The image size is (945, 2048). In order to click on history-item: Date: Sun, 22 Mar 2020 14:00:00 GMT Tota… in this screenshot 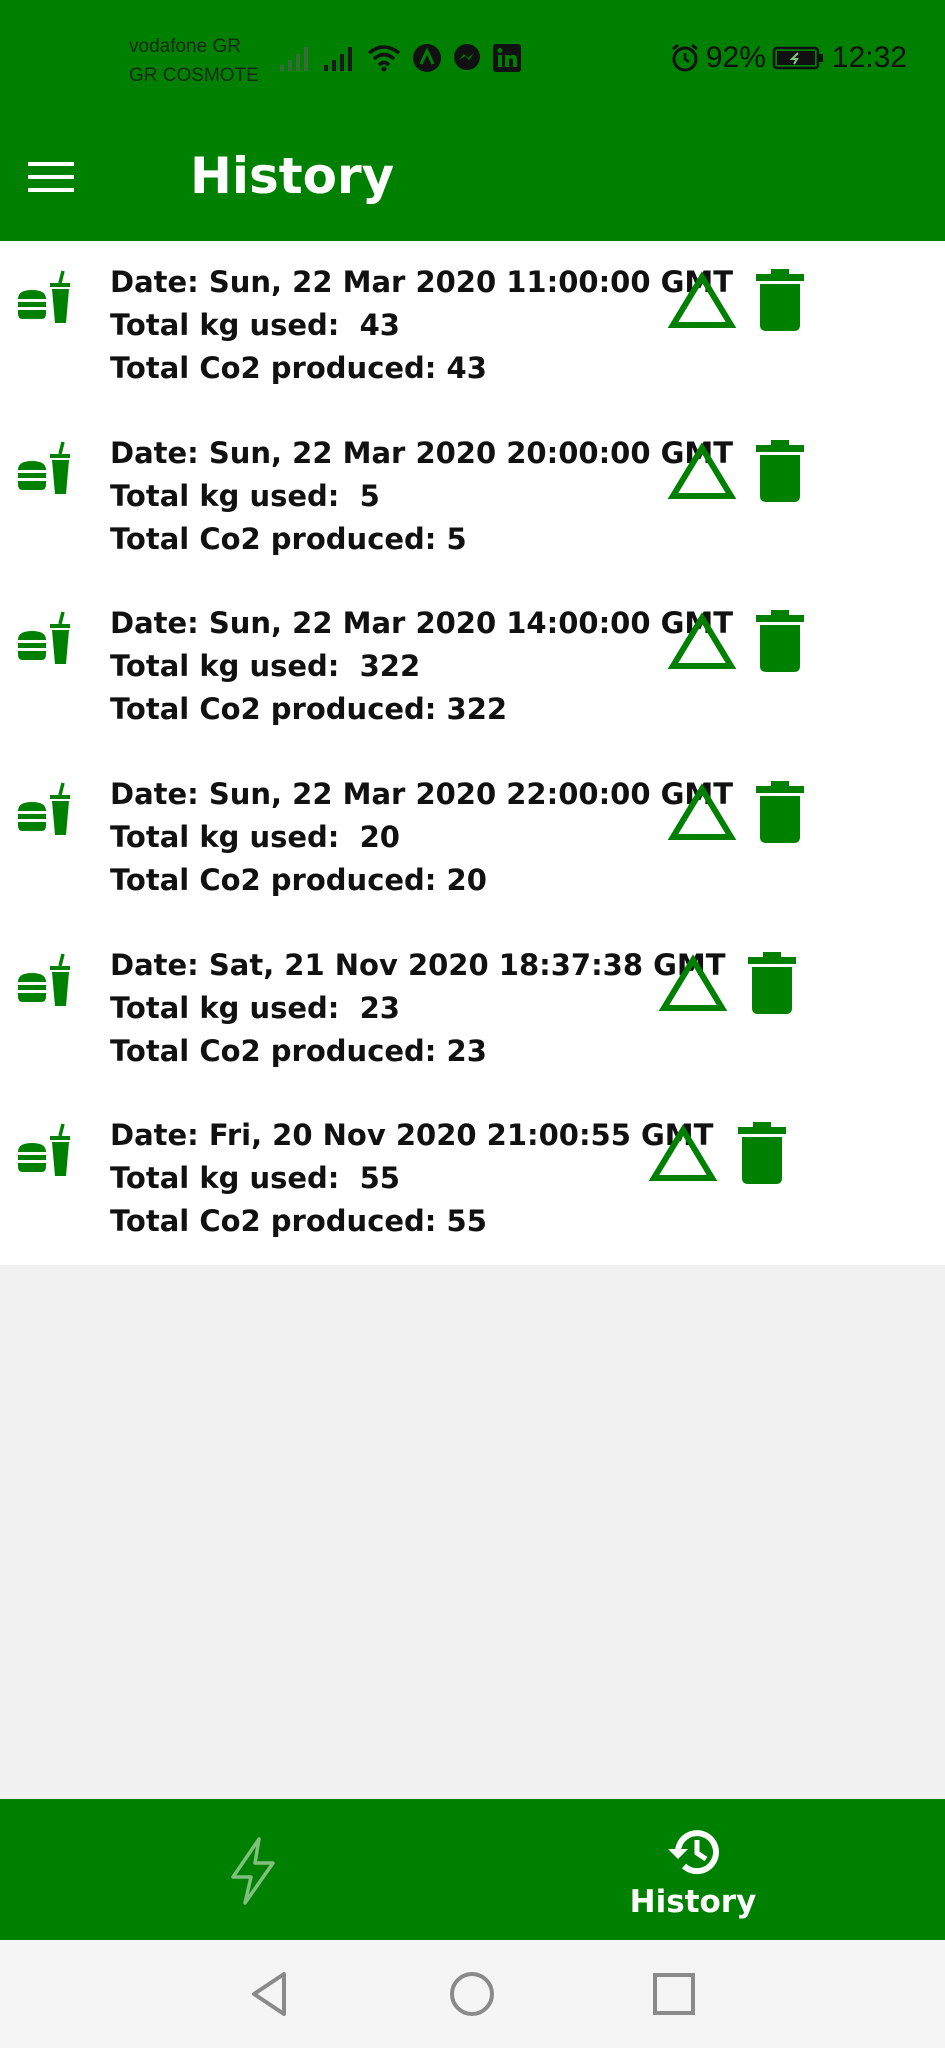, I will do `click(472, 667)`.